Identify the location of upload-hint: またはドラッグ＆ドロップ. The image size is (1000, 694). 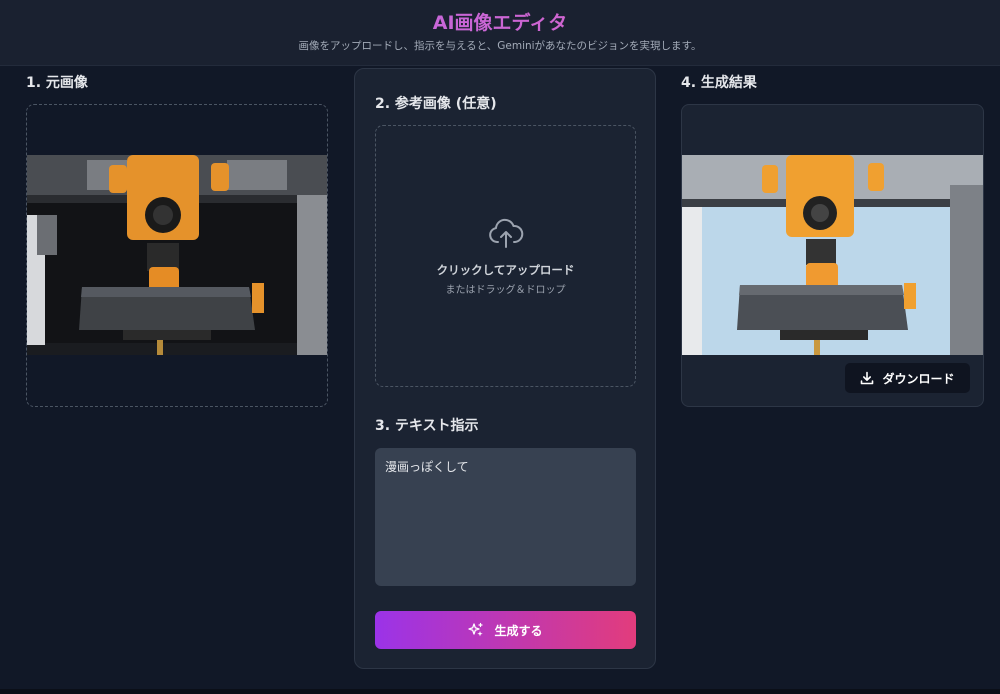
(505, 290).